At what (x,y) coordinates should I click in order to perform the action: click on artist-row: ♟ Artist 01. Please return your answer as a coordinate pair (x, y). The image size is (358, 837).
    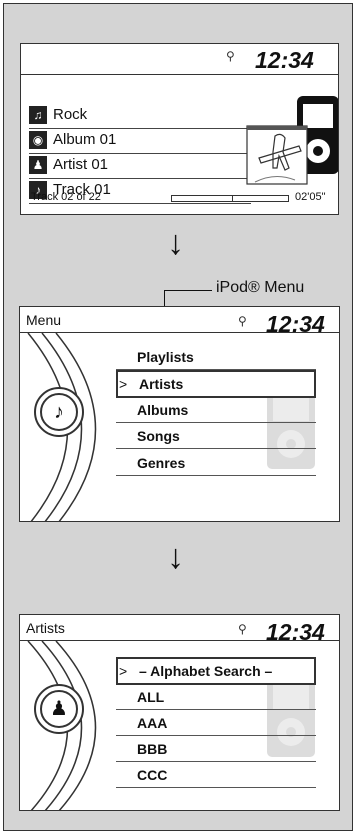
    Looking at the image, I should click on (140, 166).